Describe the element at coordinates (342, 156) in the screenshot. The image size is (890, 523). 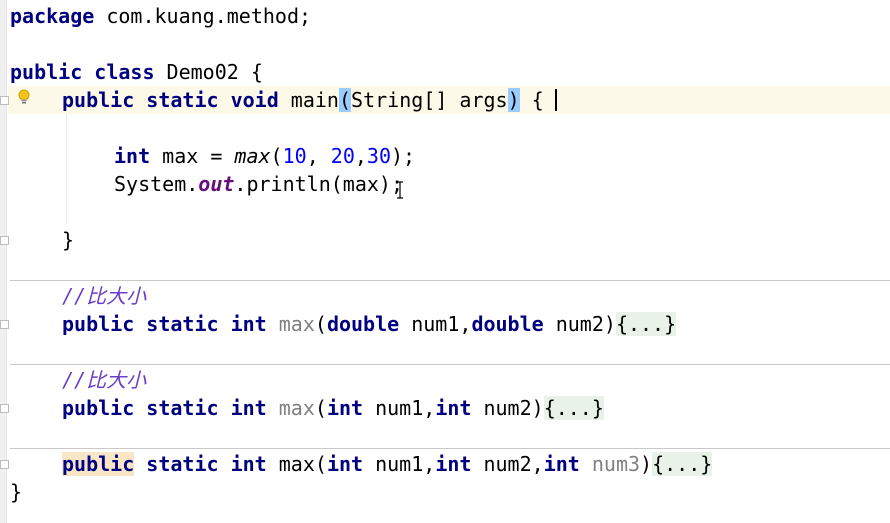
I see `number-literal: 20` at that location.